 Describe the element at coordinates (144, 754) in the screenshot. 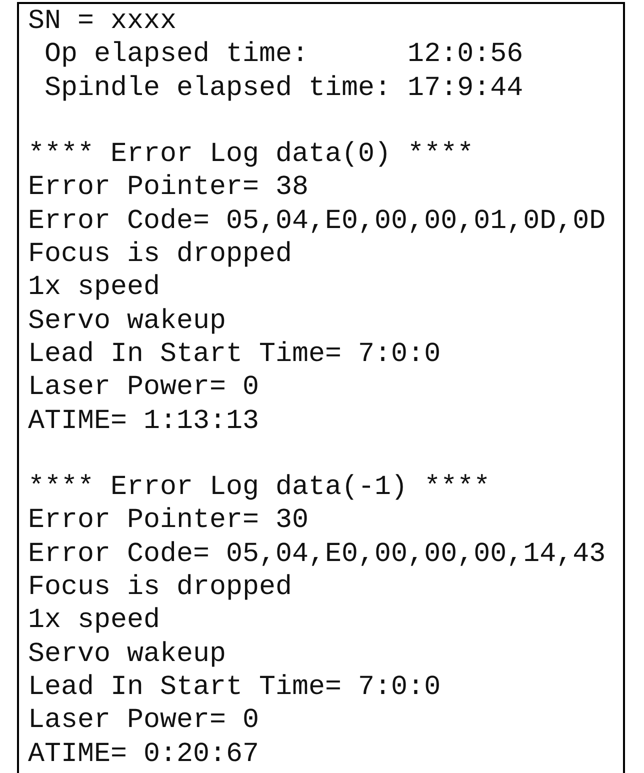

I see `log-line: ATIME= 0:20:67` at that location.